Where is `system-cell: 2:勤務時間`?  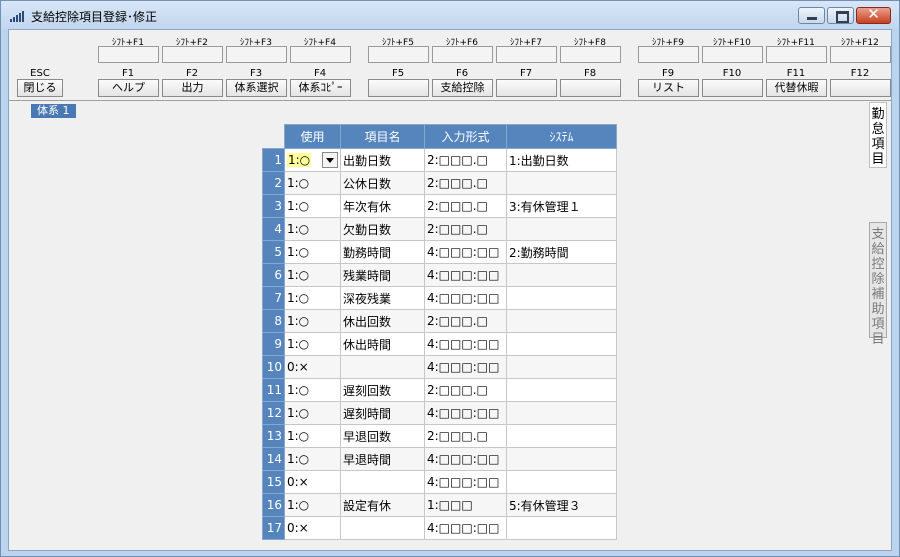
system-cell: 2:勤務時間 is located at coordinates (561, 252).